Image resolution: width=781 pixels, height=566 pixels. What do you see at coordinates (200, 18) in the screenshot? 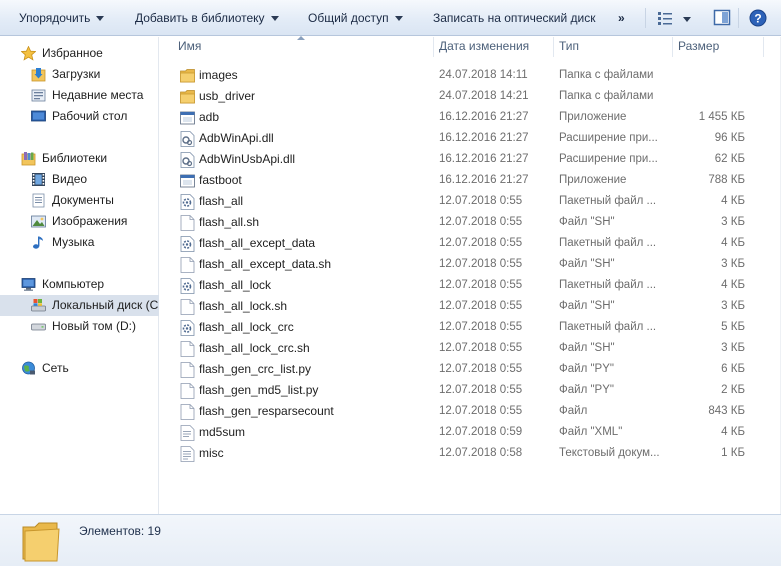
I see `add-to-library-label: Добавить в библиотеку` at bounding box center [200, 18].